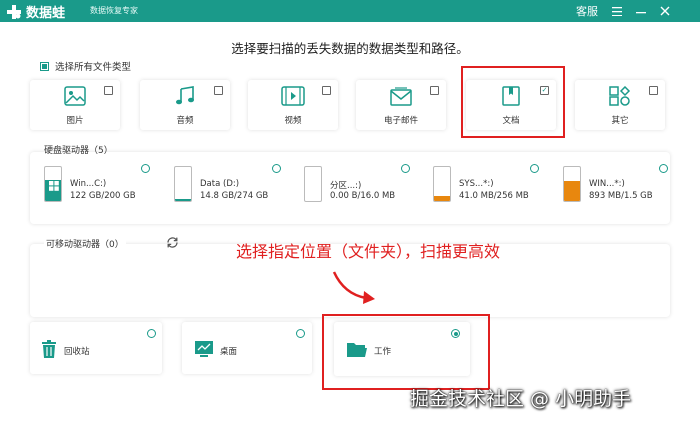  Describe the element at coordinates (476, 184) in the screenshot. I see `drive-name: SYS...*:)` at that location.